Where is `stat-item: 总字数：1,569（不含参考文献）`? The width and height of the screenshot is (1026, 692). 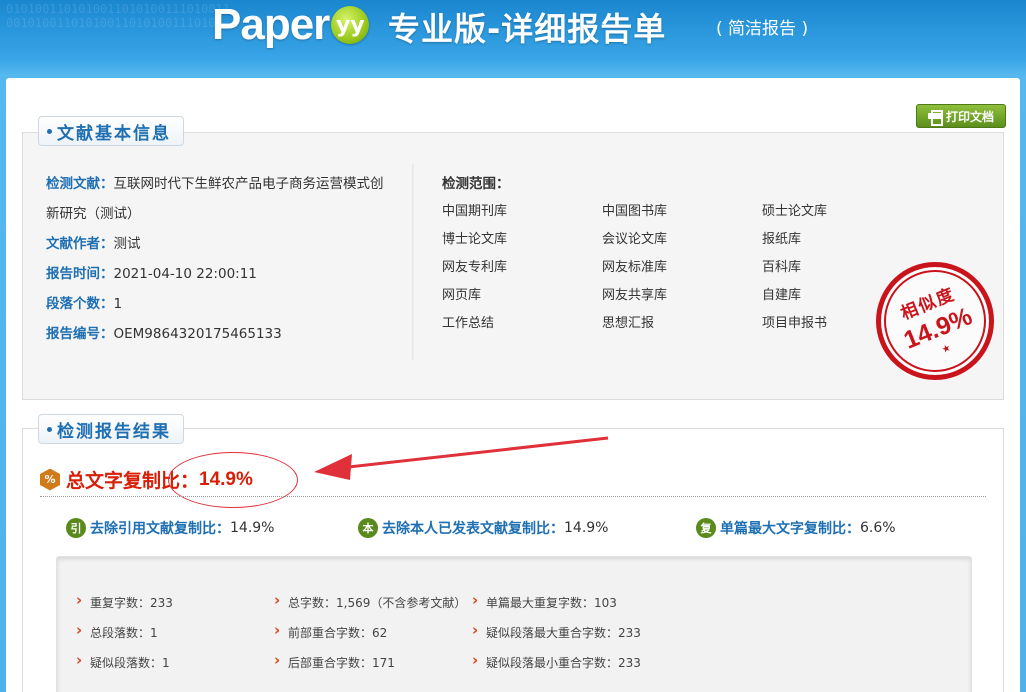 stat-item: 总字数：1,569（不含参考文献） is located at coordinates (370, 601).